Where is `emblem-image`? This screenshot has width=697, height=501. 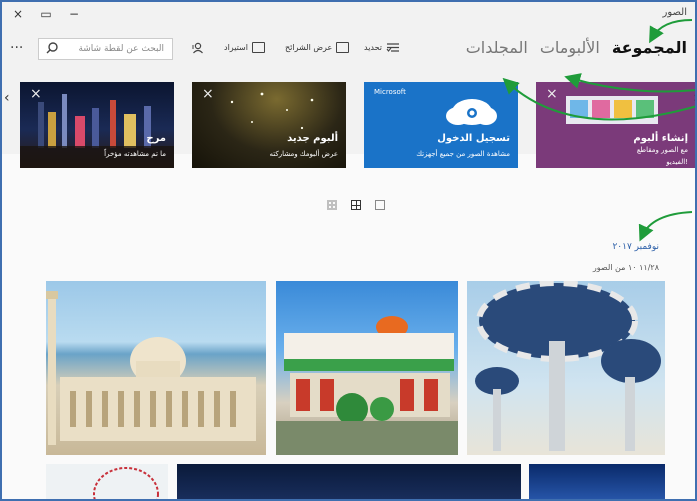
emblem-image is located at coordinates (126, 483).